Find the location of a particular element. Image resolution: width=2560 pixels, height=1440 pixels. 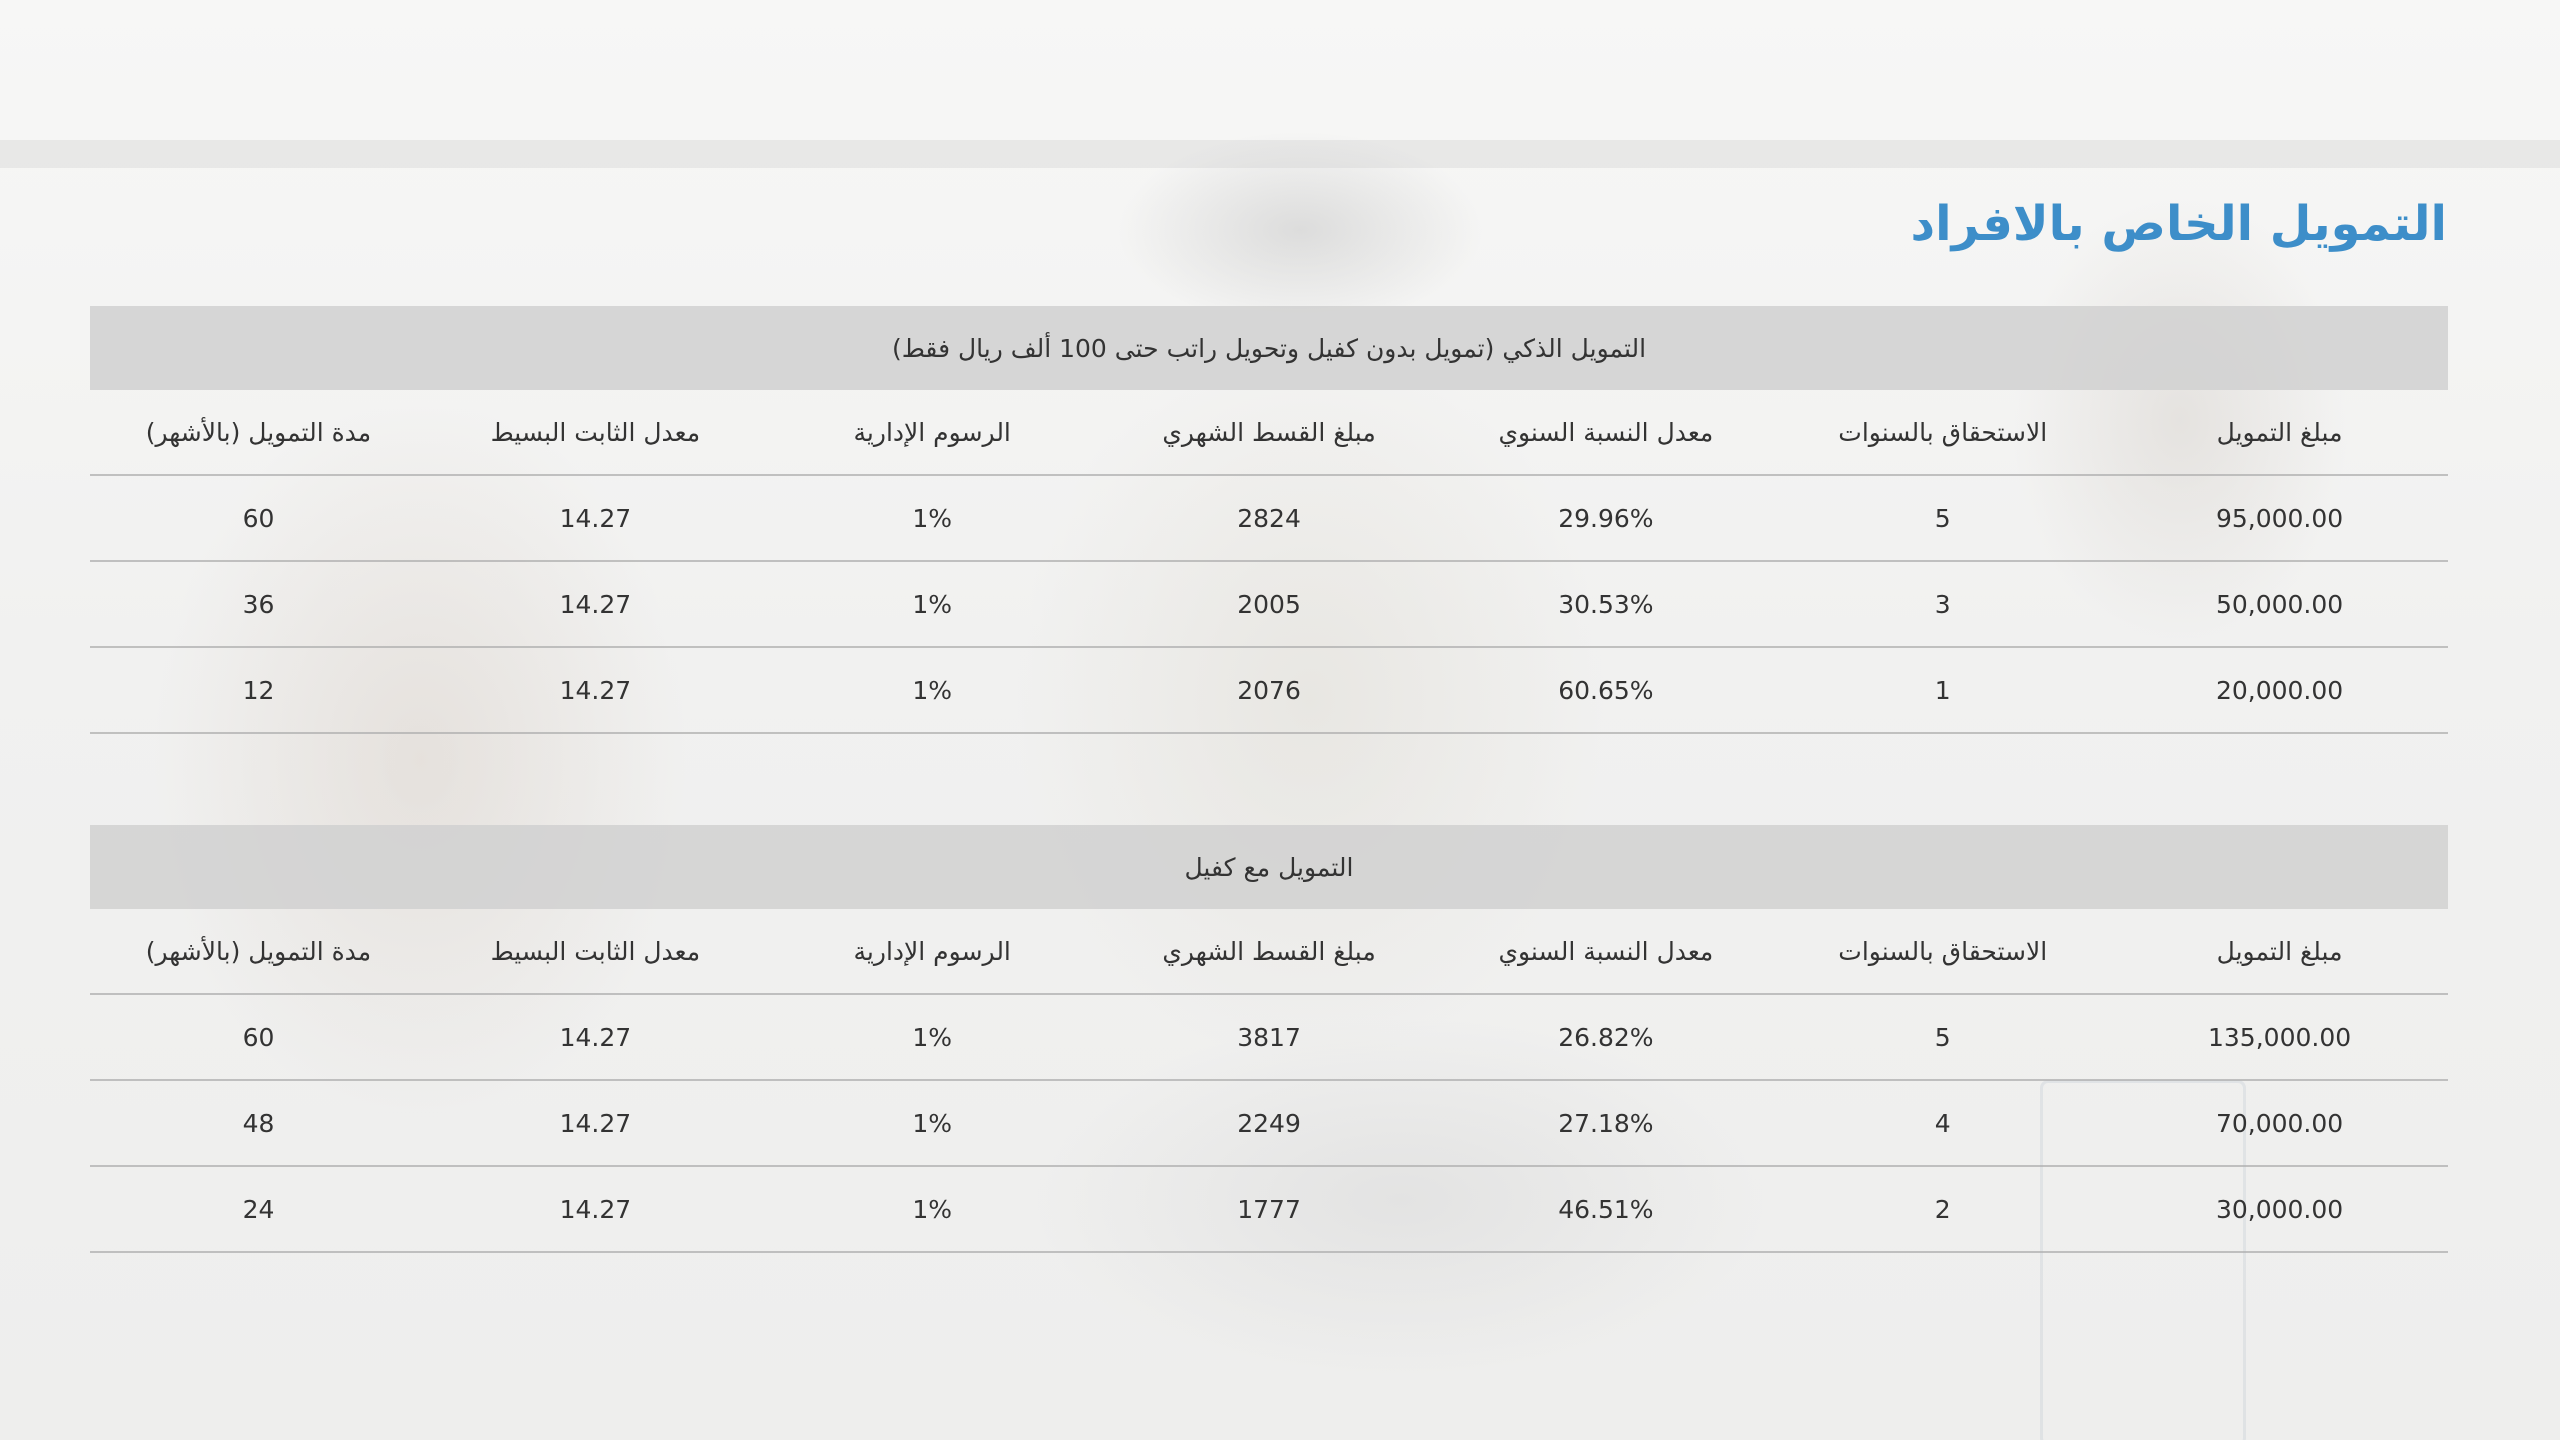

cell-installment: 2249 is located at coordinates (1269, 1123).